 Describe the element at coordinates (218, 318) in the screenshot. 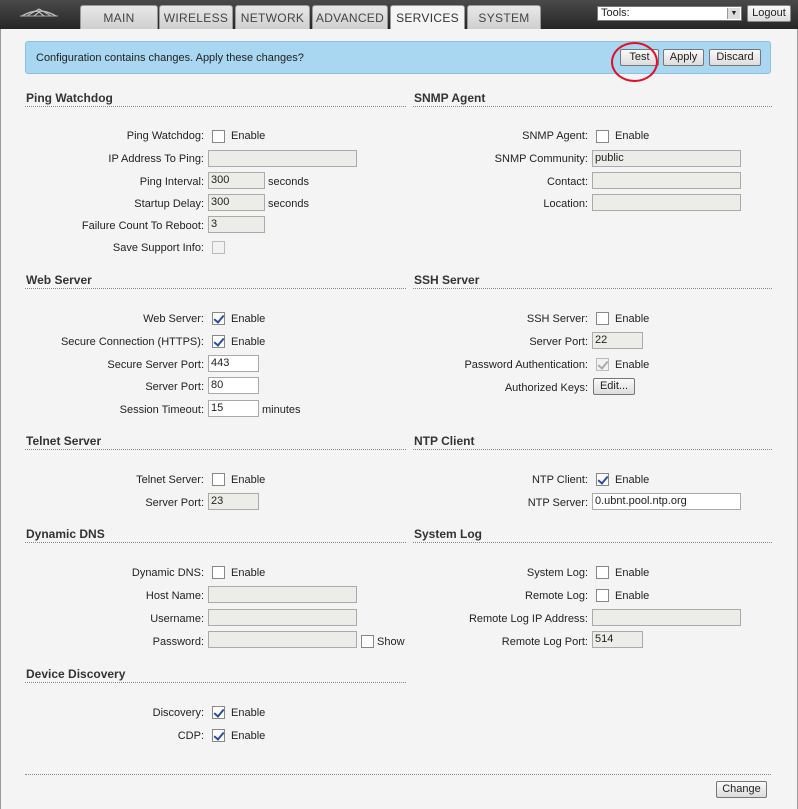

I see `web-server-checkbox` at that location.